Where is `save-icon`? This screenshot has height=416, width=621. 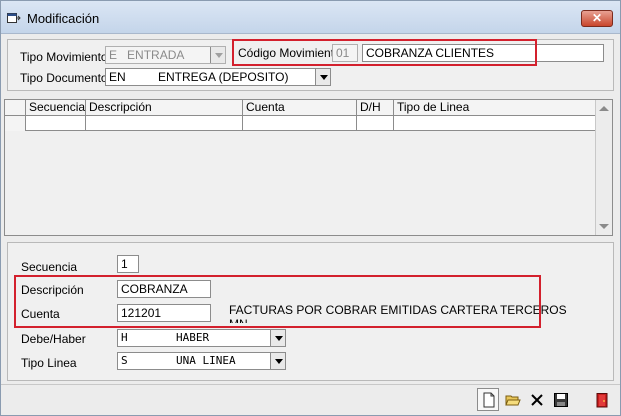 save-icon is located at coordinates (561, 400).